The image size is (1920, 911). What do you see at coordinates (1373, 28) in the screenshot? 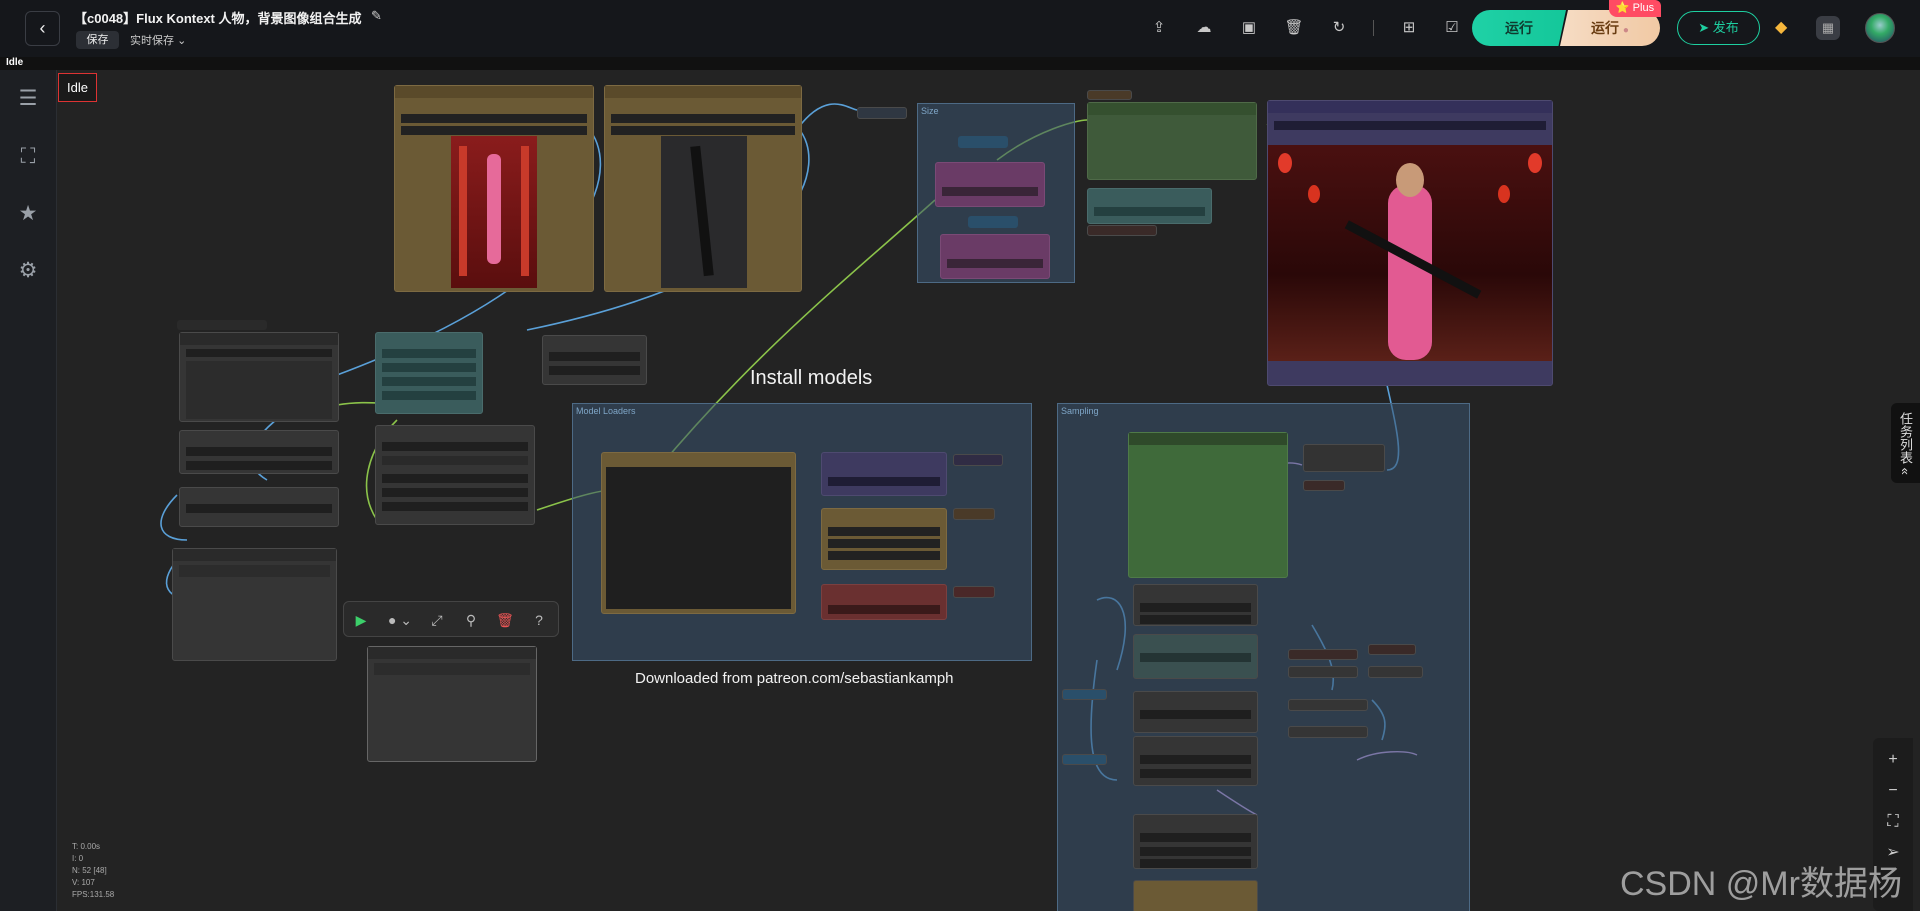
I see `toolbar-divider` at bounding box center [1373, 28].